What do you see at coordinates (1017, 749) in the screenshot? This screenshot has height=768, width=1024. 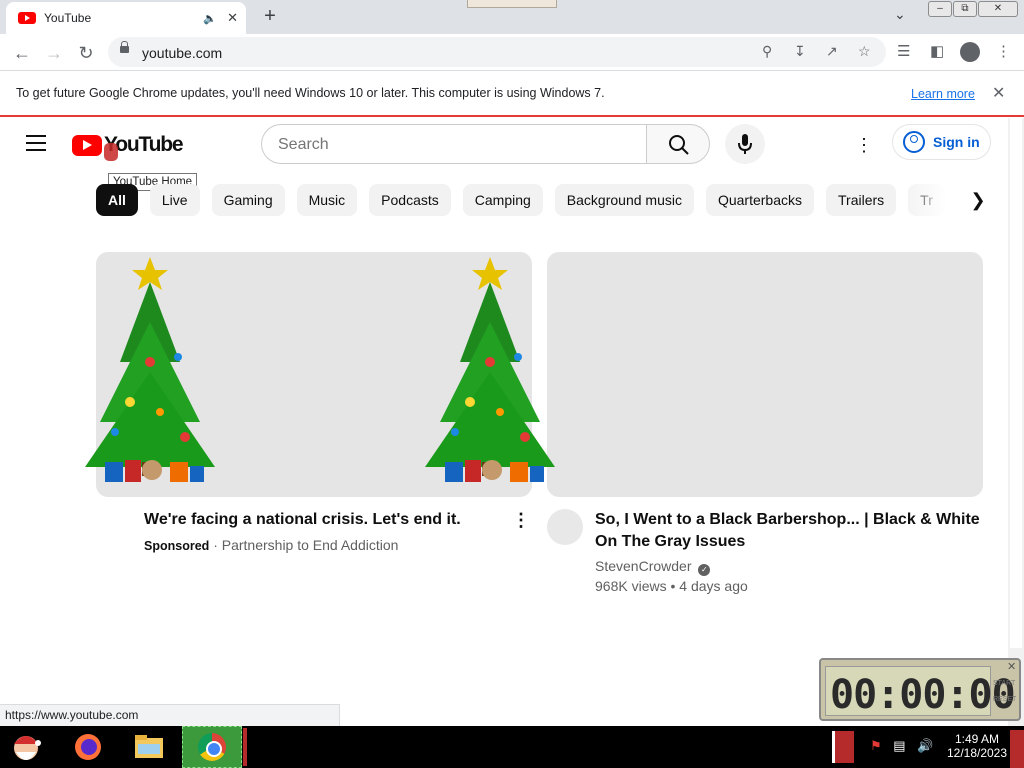 I see `show-desktop-button` at bounding box center [1017, 749].